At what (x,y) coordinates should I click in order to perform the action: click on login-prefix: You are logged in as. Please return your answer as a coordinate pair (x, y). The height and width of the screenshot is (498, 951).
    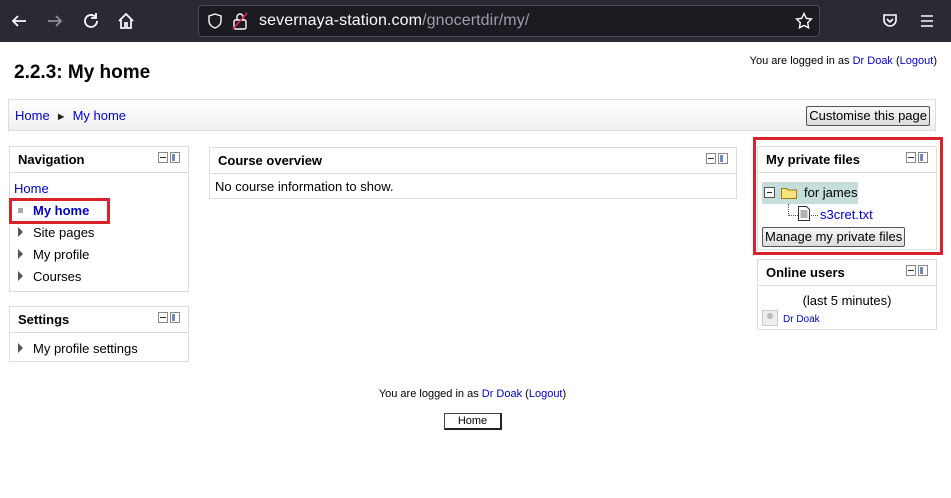
    Looking at the image, I should click on (801, 61).